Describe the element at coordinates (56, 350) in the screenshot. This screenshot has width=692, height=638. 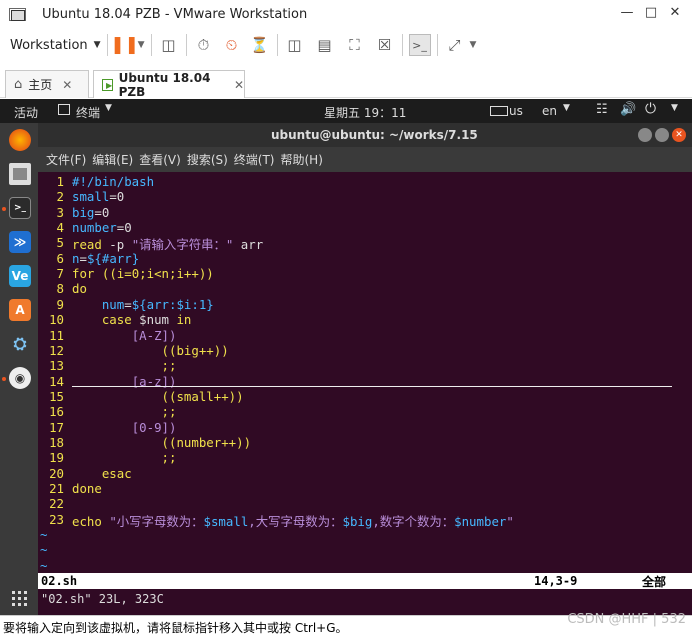
I see `line-number: 12` at that location.